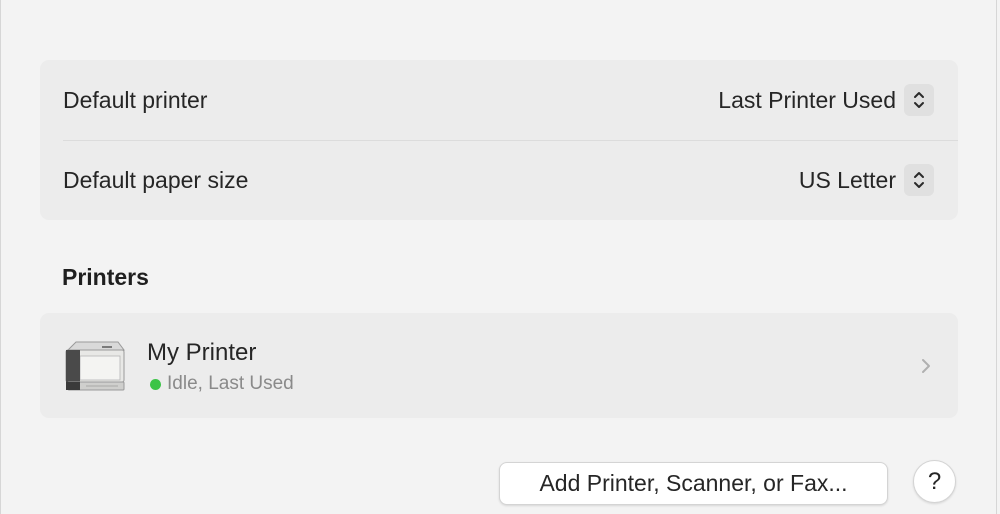  I want to click on default-printer-popup: Last Printer Used, so click(826, 100).